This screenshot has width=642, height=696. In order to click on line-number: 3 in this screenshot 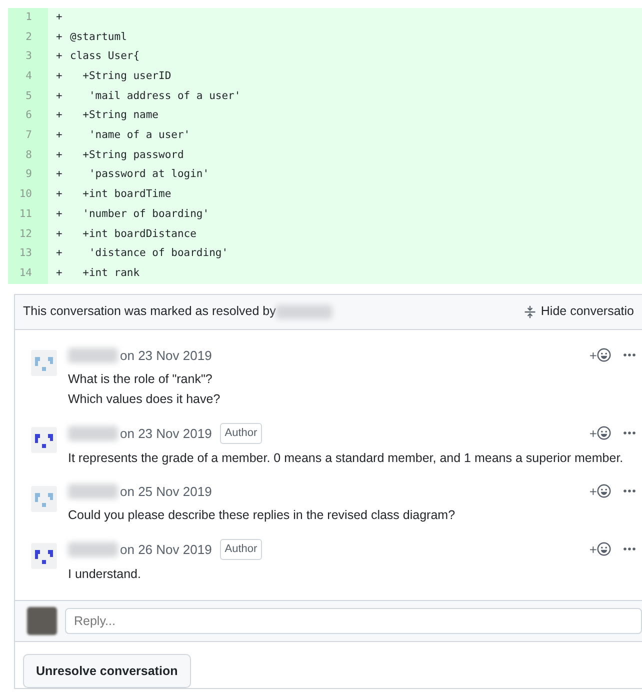, I will do `click(28, 57)`.